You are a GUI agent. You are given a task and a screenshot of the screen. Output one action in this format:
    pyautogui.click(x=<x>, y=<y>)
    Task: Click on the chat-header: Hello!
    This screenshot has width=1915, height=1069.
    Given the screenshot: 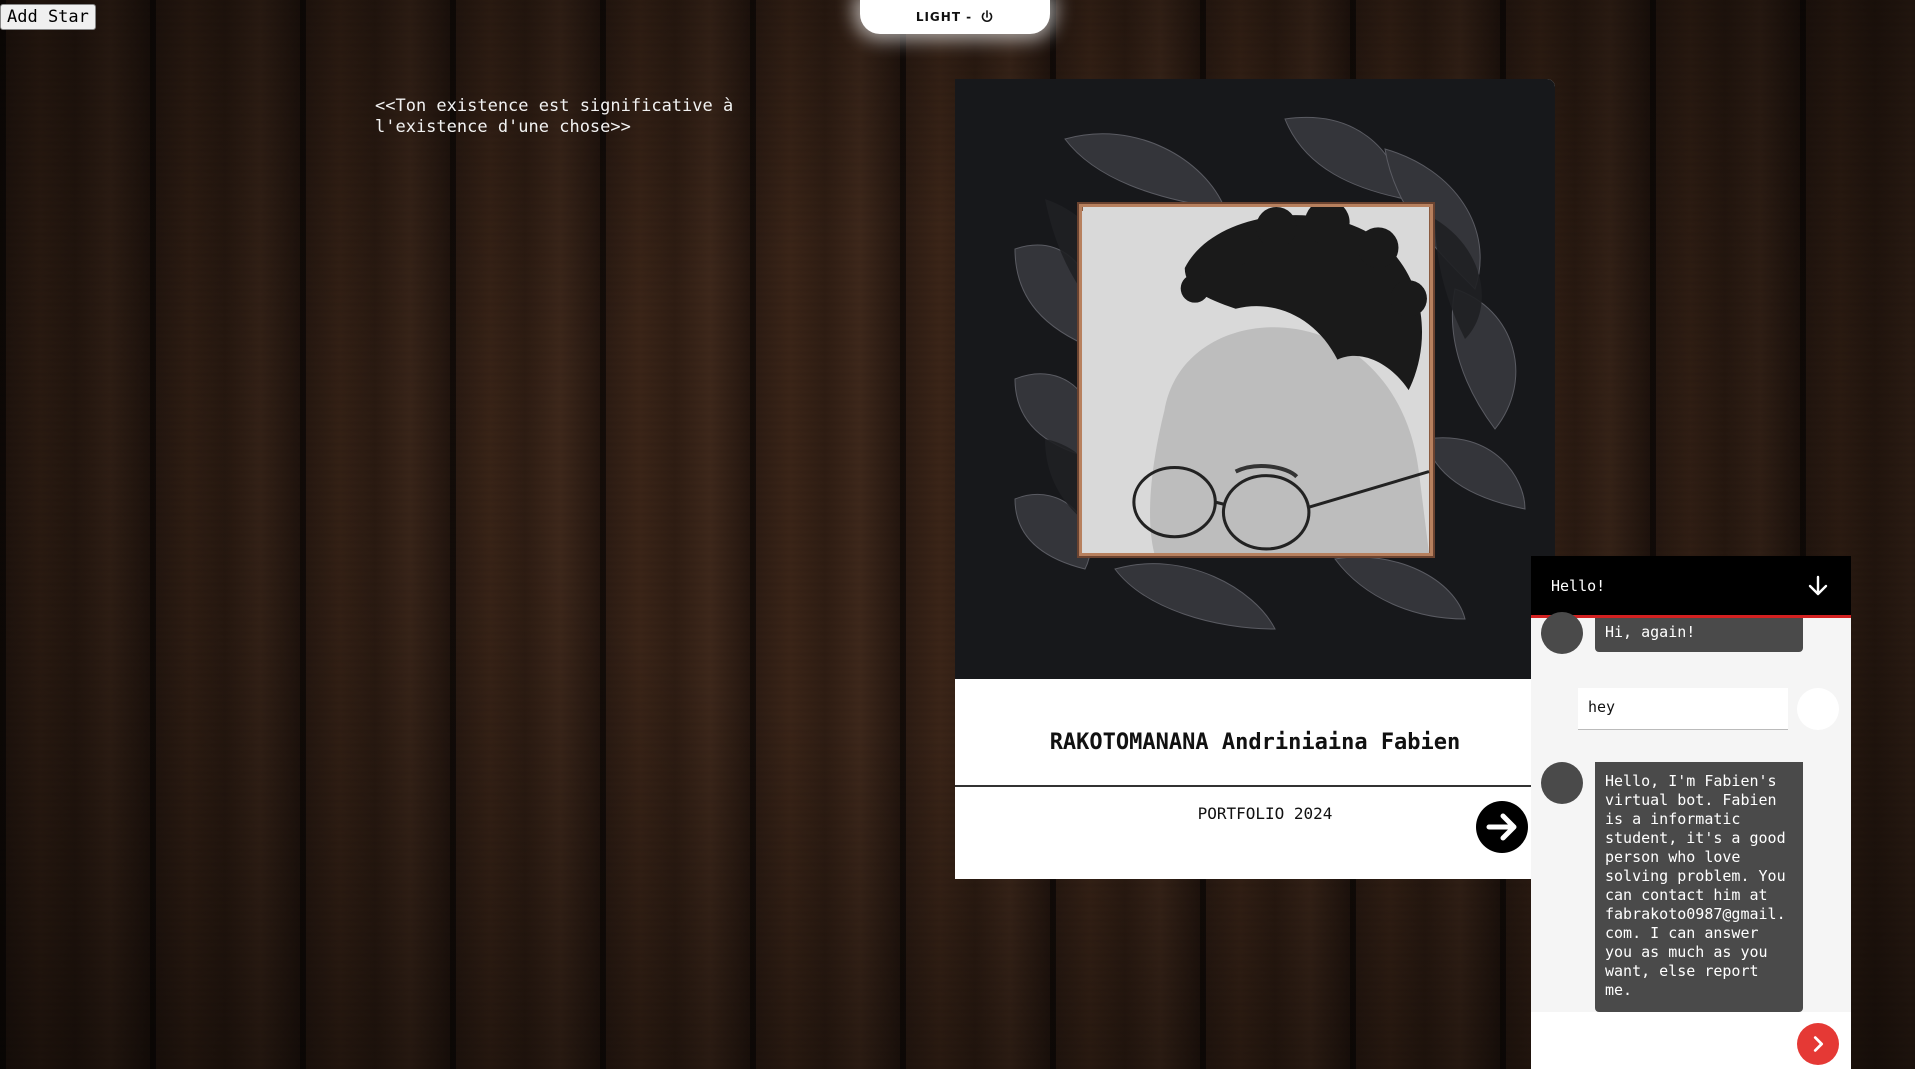 What is the action you would take?
    pyautogui.click(x=1691, y=587)
    